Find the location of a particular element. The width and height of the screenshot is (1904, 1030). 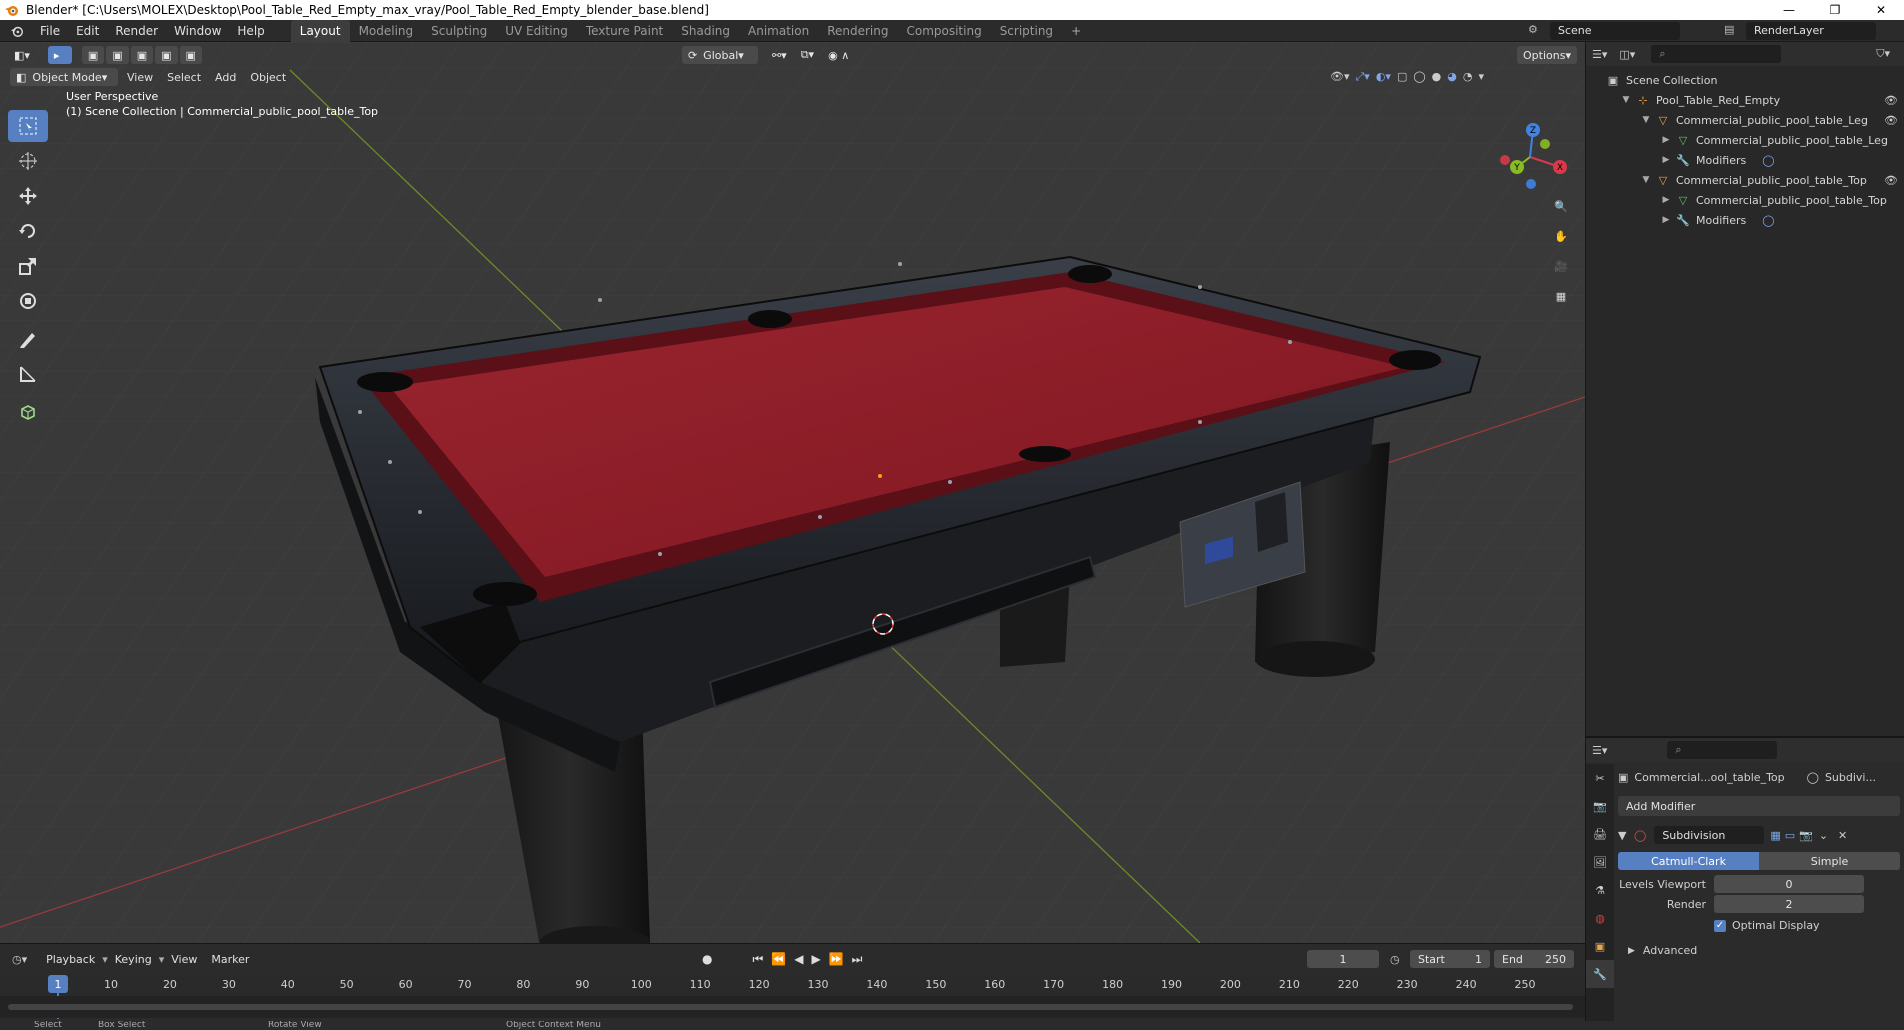

jump-start-icon: ⏮ is located at coordinates (757, 959).